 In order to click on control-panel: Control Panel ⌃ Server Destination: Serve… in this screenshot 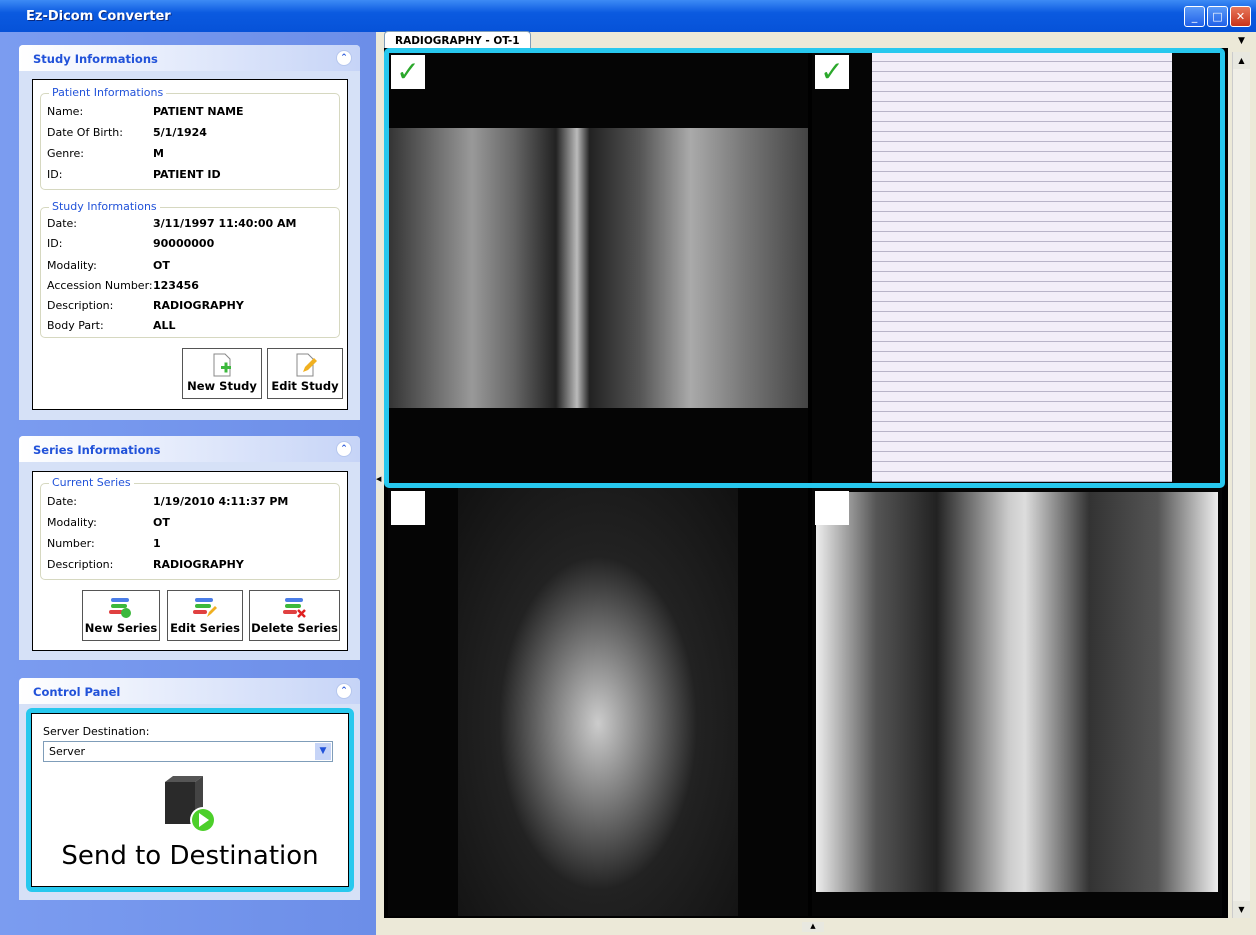, I will do `click(189, 789)`.